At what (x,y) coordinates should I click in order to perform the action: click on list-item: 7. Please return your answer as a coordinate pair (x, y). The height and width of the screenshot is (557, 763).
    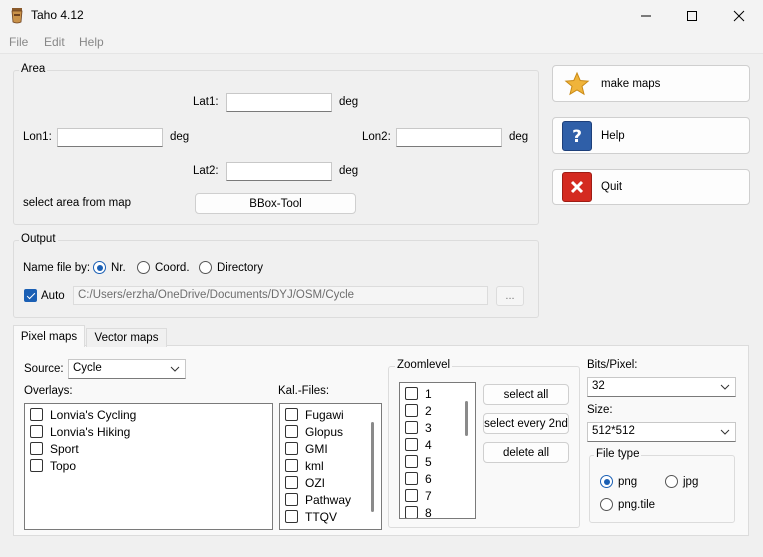
    Looking at the image, I should click on (416, 495).